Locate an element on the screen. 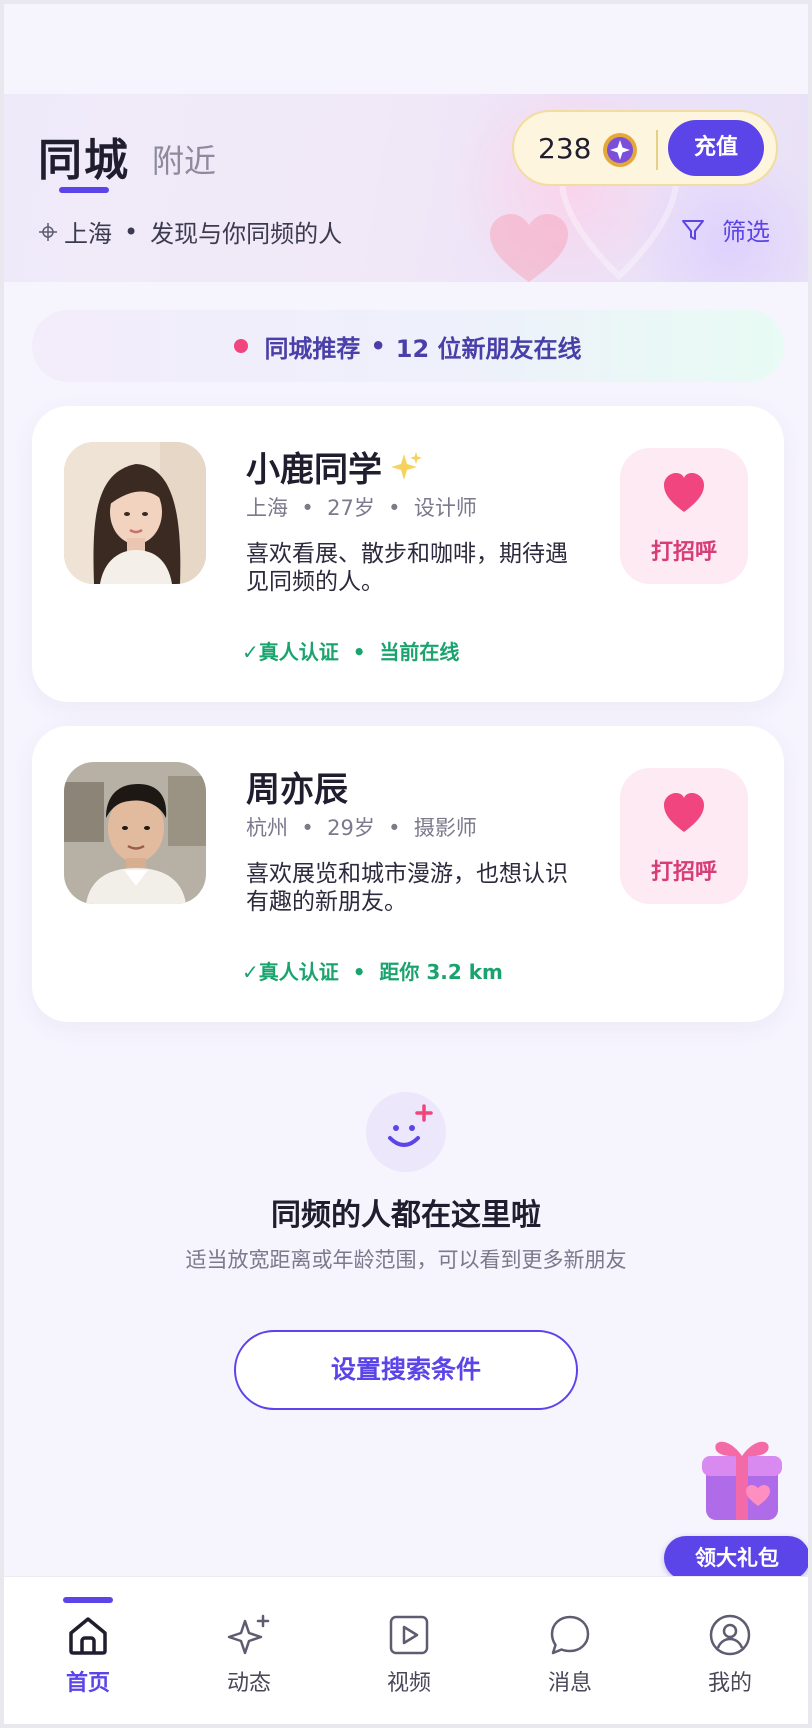 This screenshot has width=812, height=1728. coin-divider is located at coordinates (657, 150).